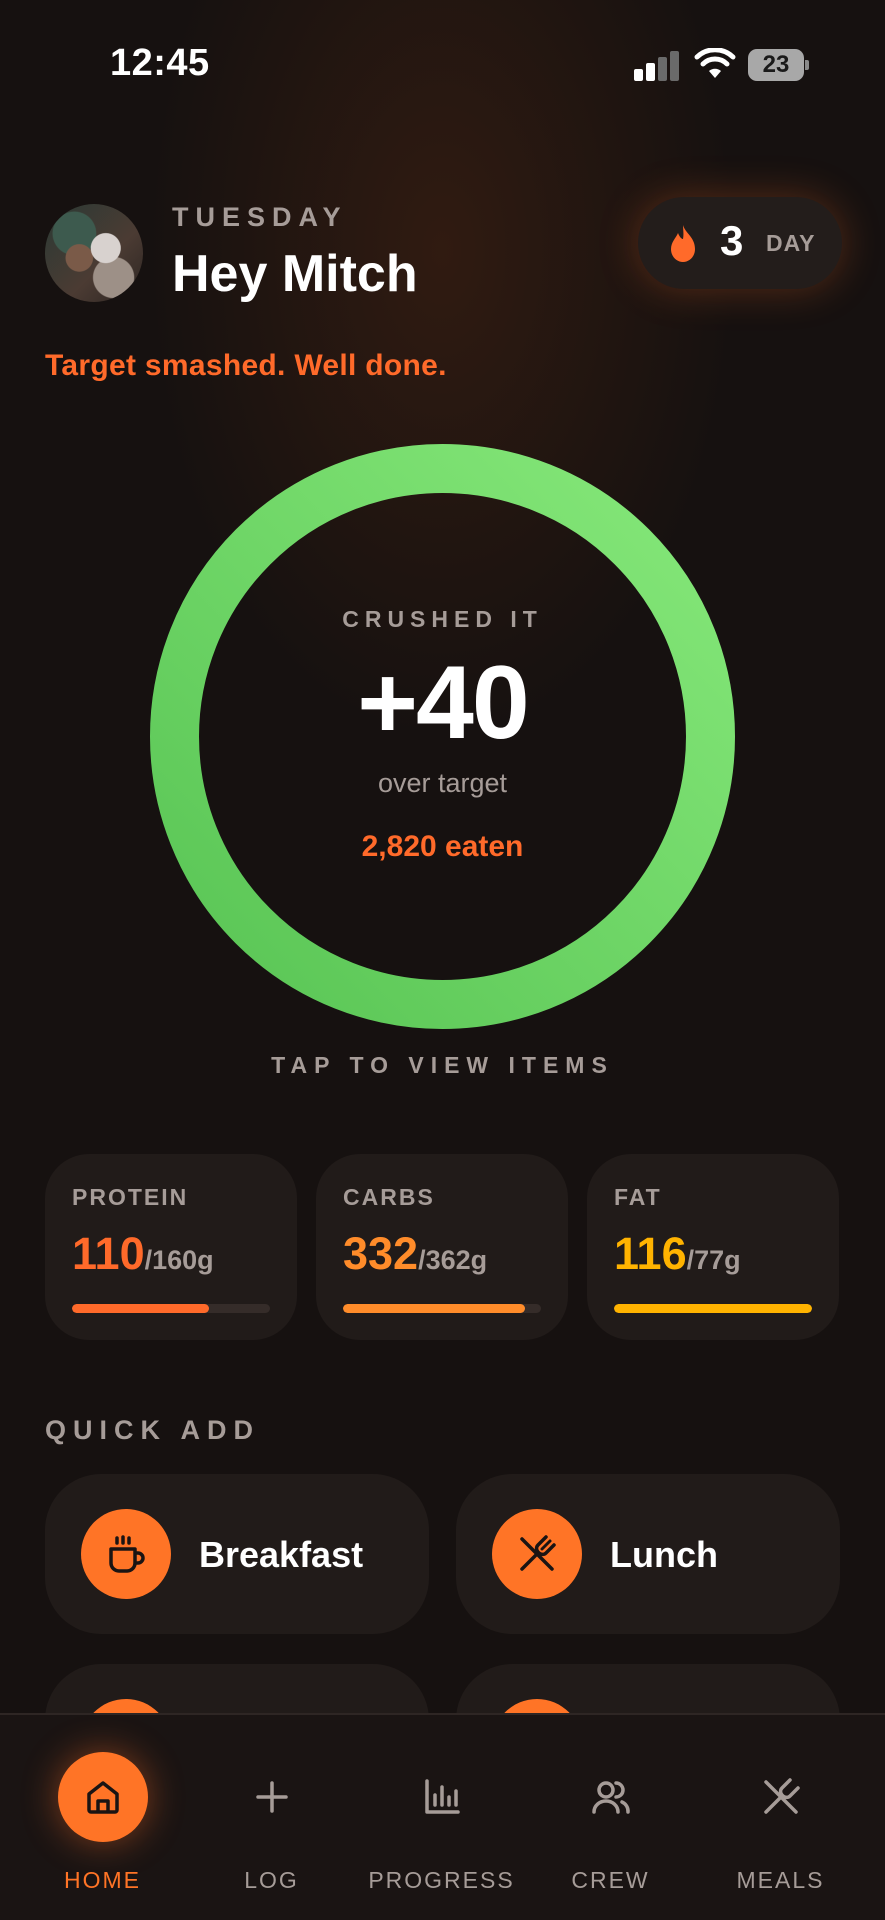 The width and height of the screenshot is (885, 1920). I want to click on streak-badge: 3 DAY, so click(740, 243).